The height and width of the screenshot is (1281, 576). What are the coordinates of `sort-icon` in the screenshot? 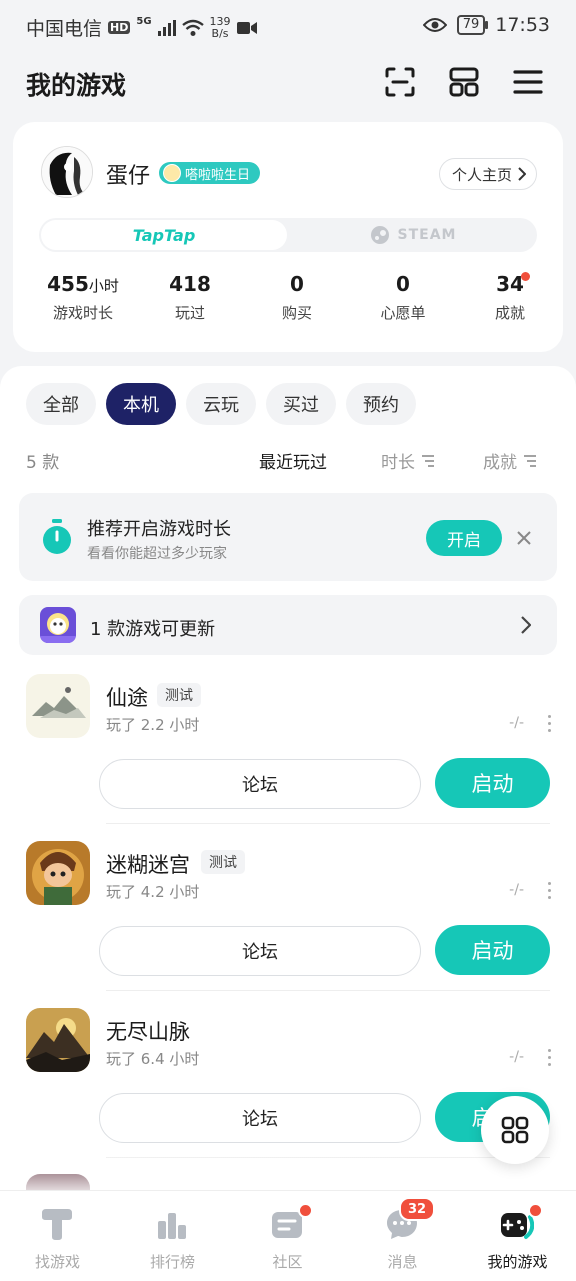 It's located at (530, 460).